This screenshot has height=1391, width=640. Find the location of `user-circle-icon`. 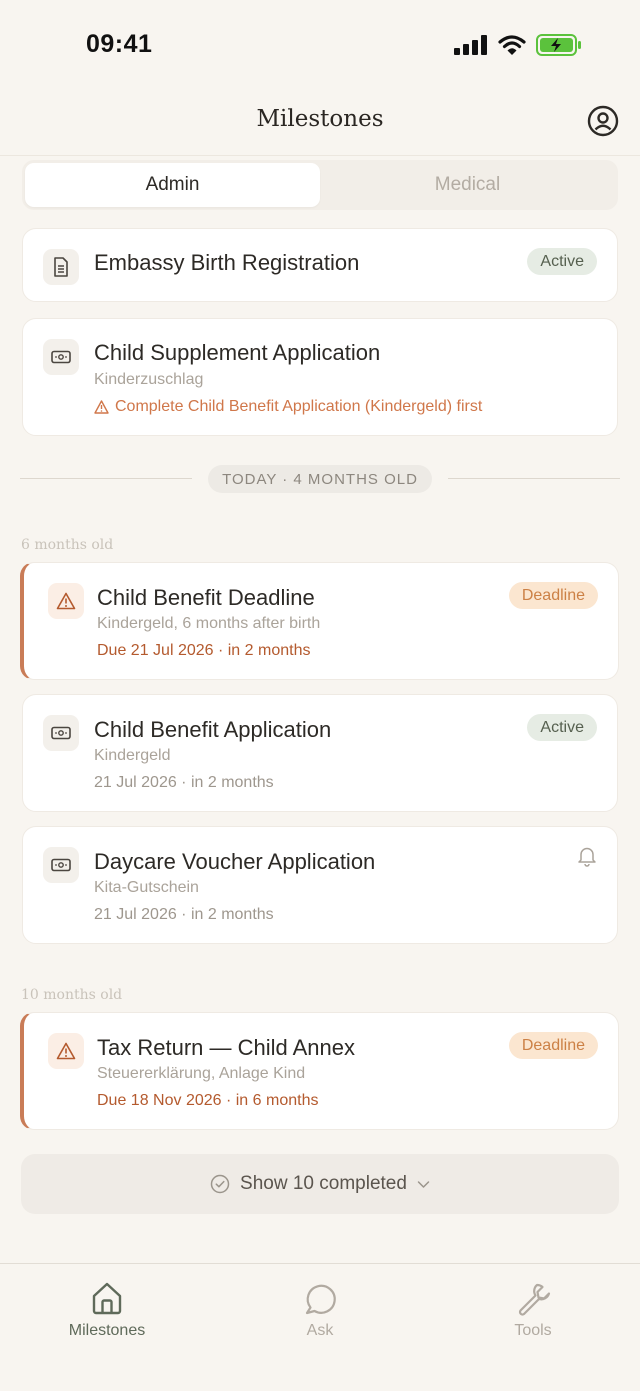

user-circle-icon is located at coordinates (603, 121).